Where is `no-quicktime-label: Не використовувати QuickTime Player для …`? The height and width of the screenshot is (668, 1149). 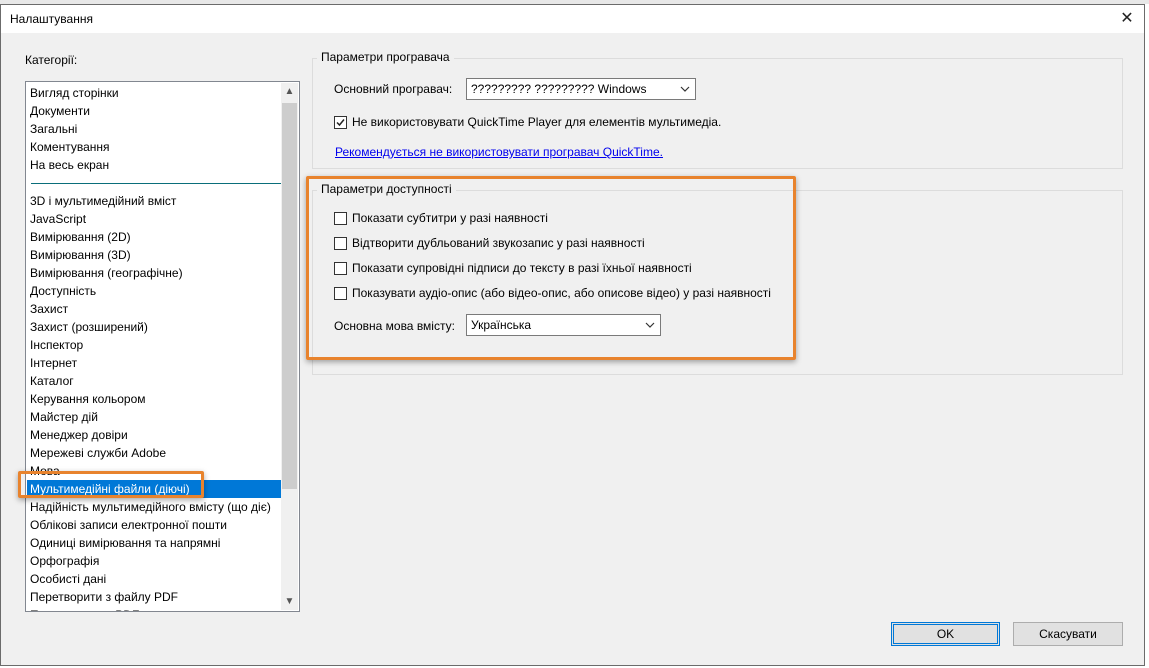 no-quicktime-label: Не використовувати QuickTime Player для … is located at coordinates (537, 122).